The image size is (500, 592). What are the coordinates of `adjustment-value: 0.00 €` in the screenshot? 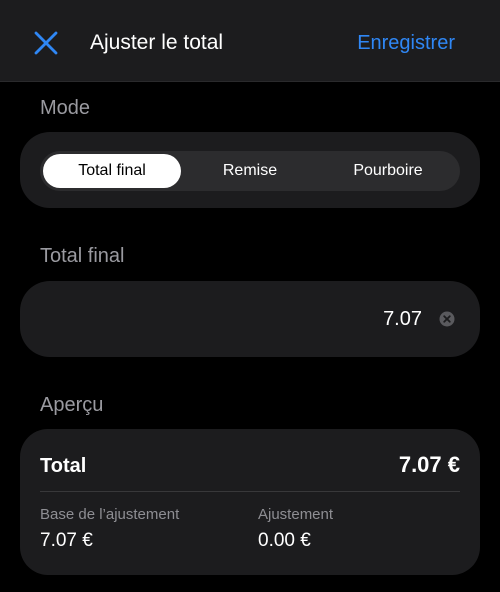 It's located at (284, 540).